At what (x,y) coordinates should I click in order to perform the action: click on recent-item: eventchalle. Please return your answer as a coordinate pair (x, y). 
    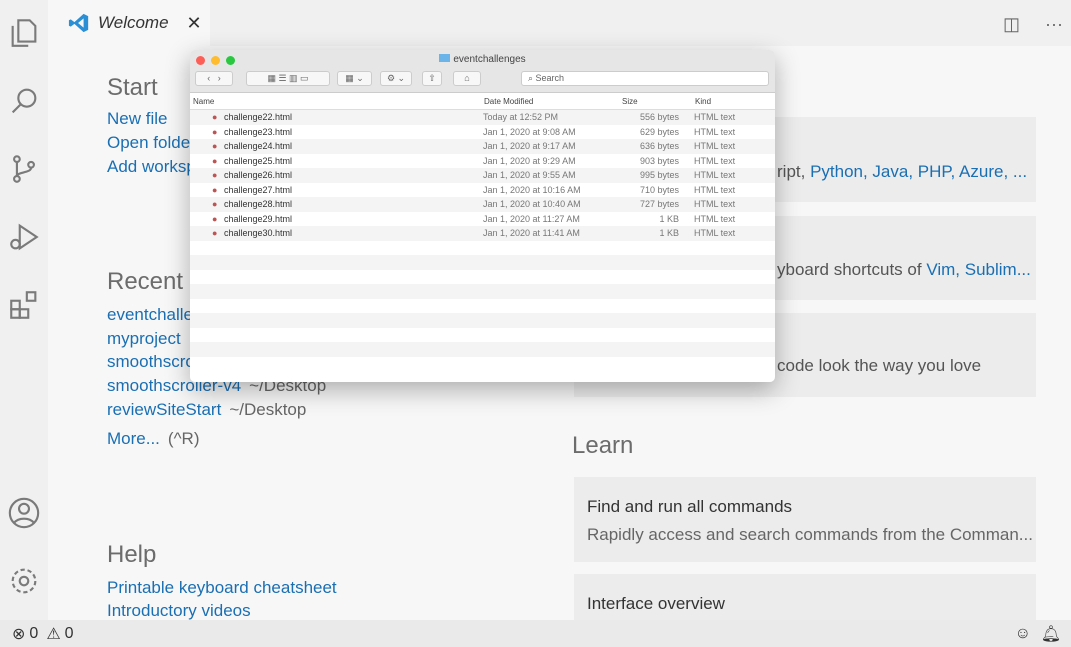
    Looking at the image, I should click on (150, 315).